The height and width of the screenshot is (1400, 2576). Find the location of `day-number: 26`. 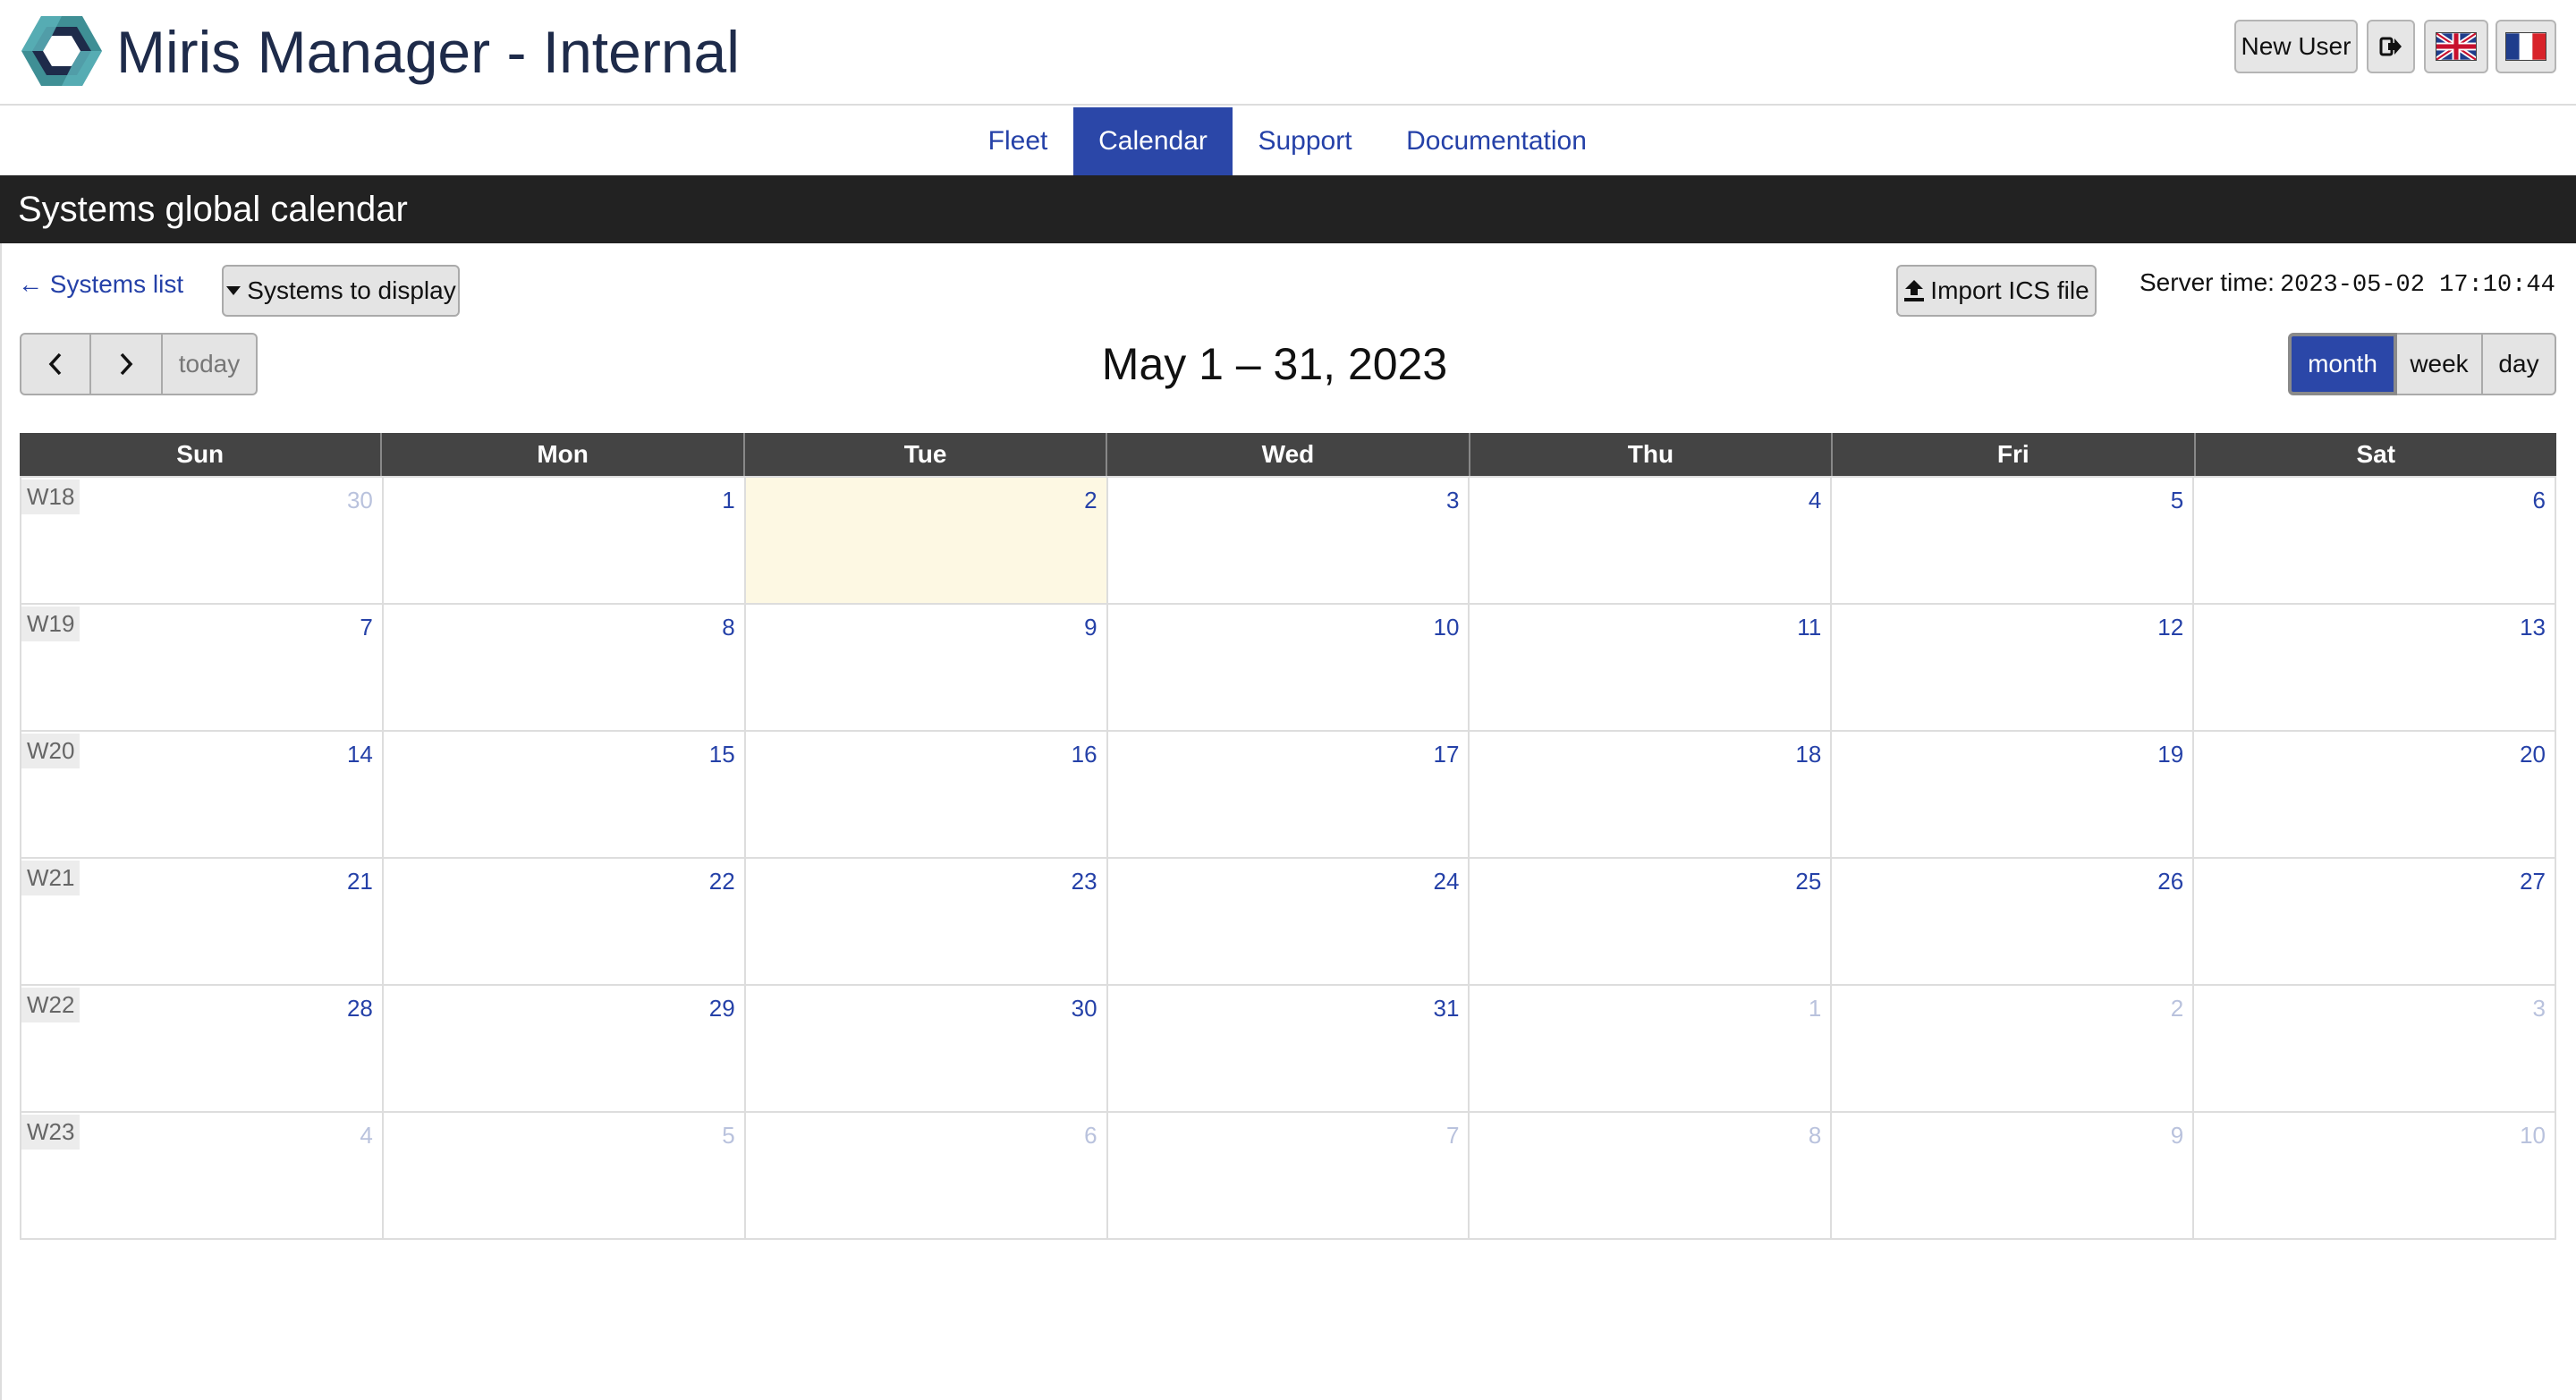

day-number: 26 is located at coordinates (2170, 881).